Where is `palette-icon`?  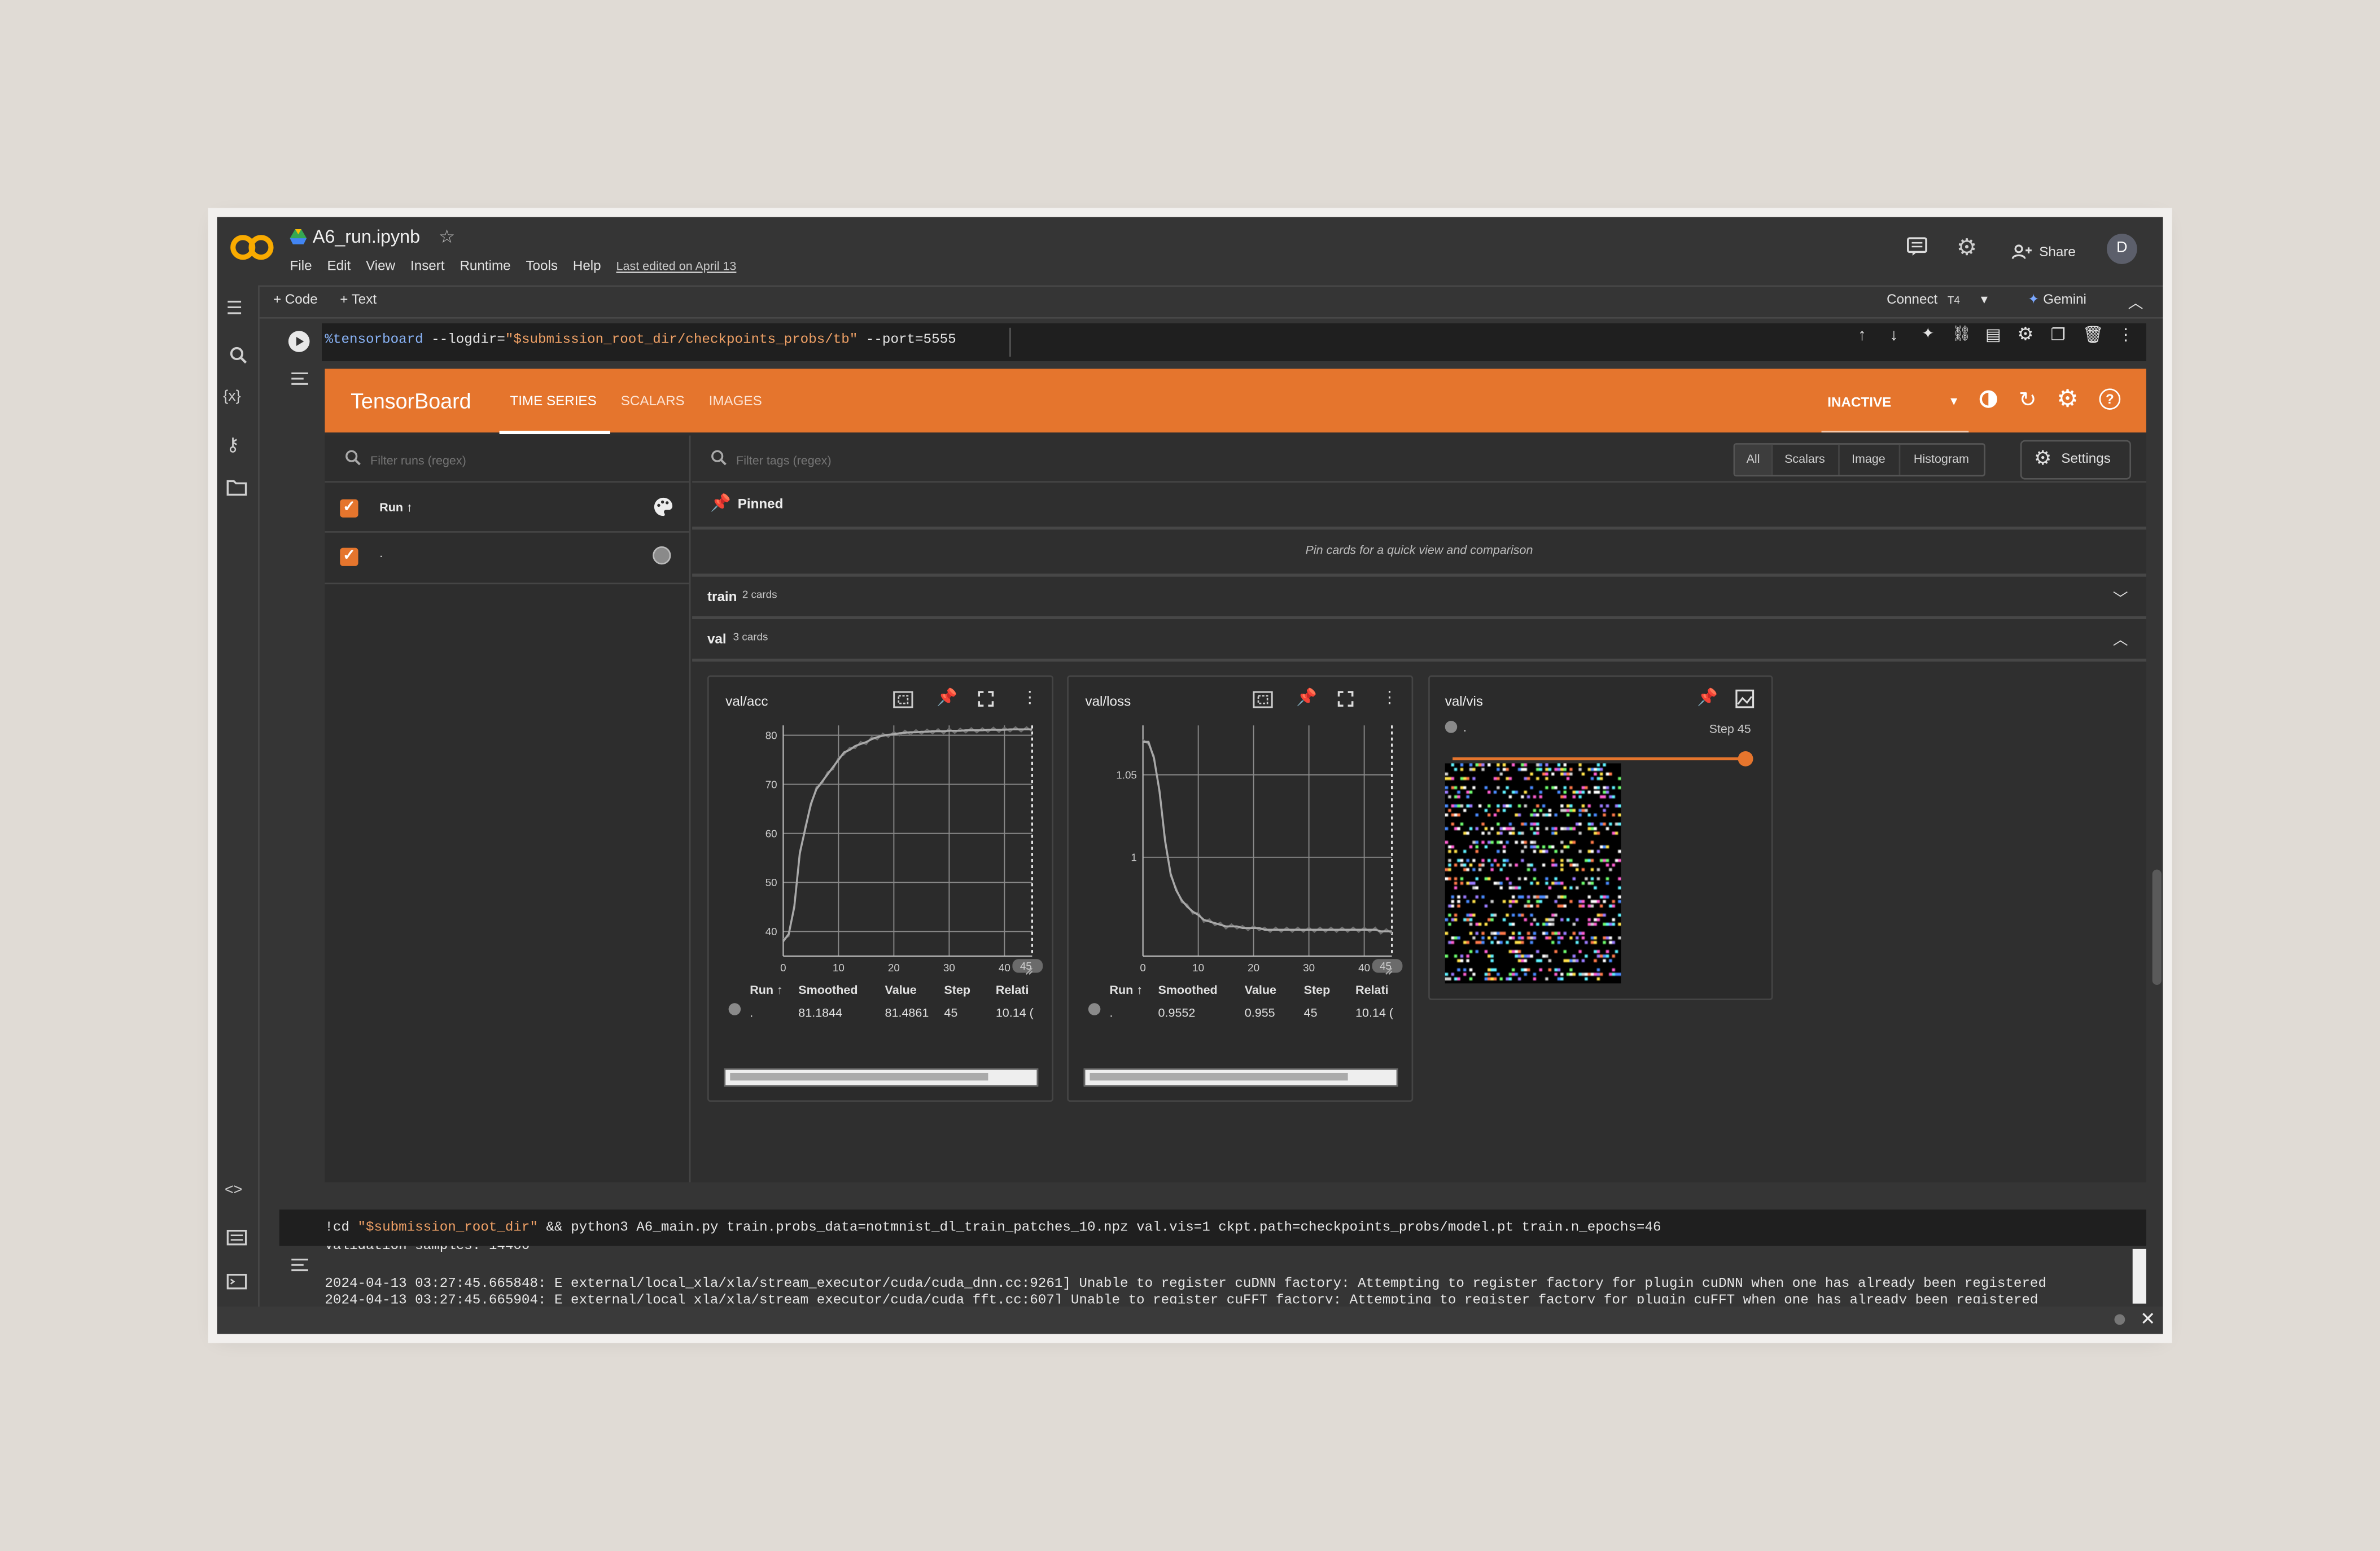 palette-icon is located at coordinates (664, 507).